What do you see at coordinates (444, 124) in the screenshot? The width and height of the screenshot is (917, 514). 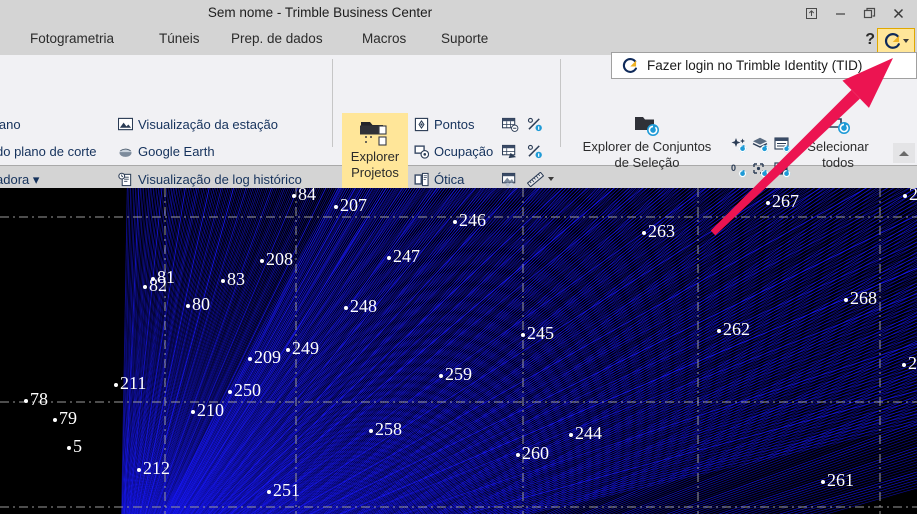 I see `ribbon-item-pontos: Pontos` at bounding box center [444, 124].